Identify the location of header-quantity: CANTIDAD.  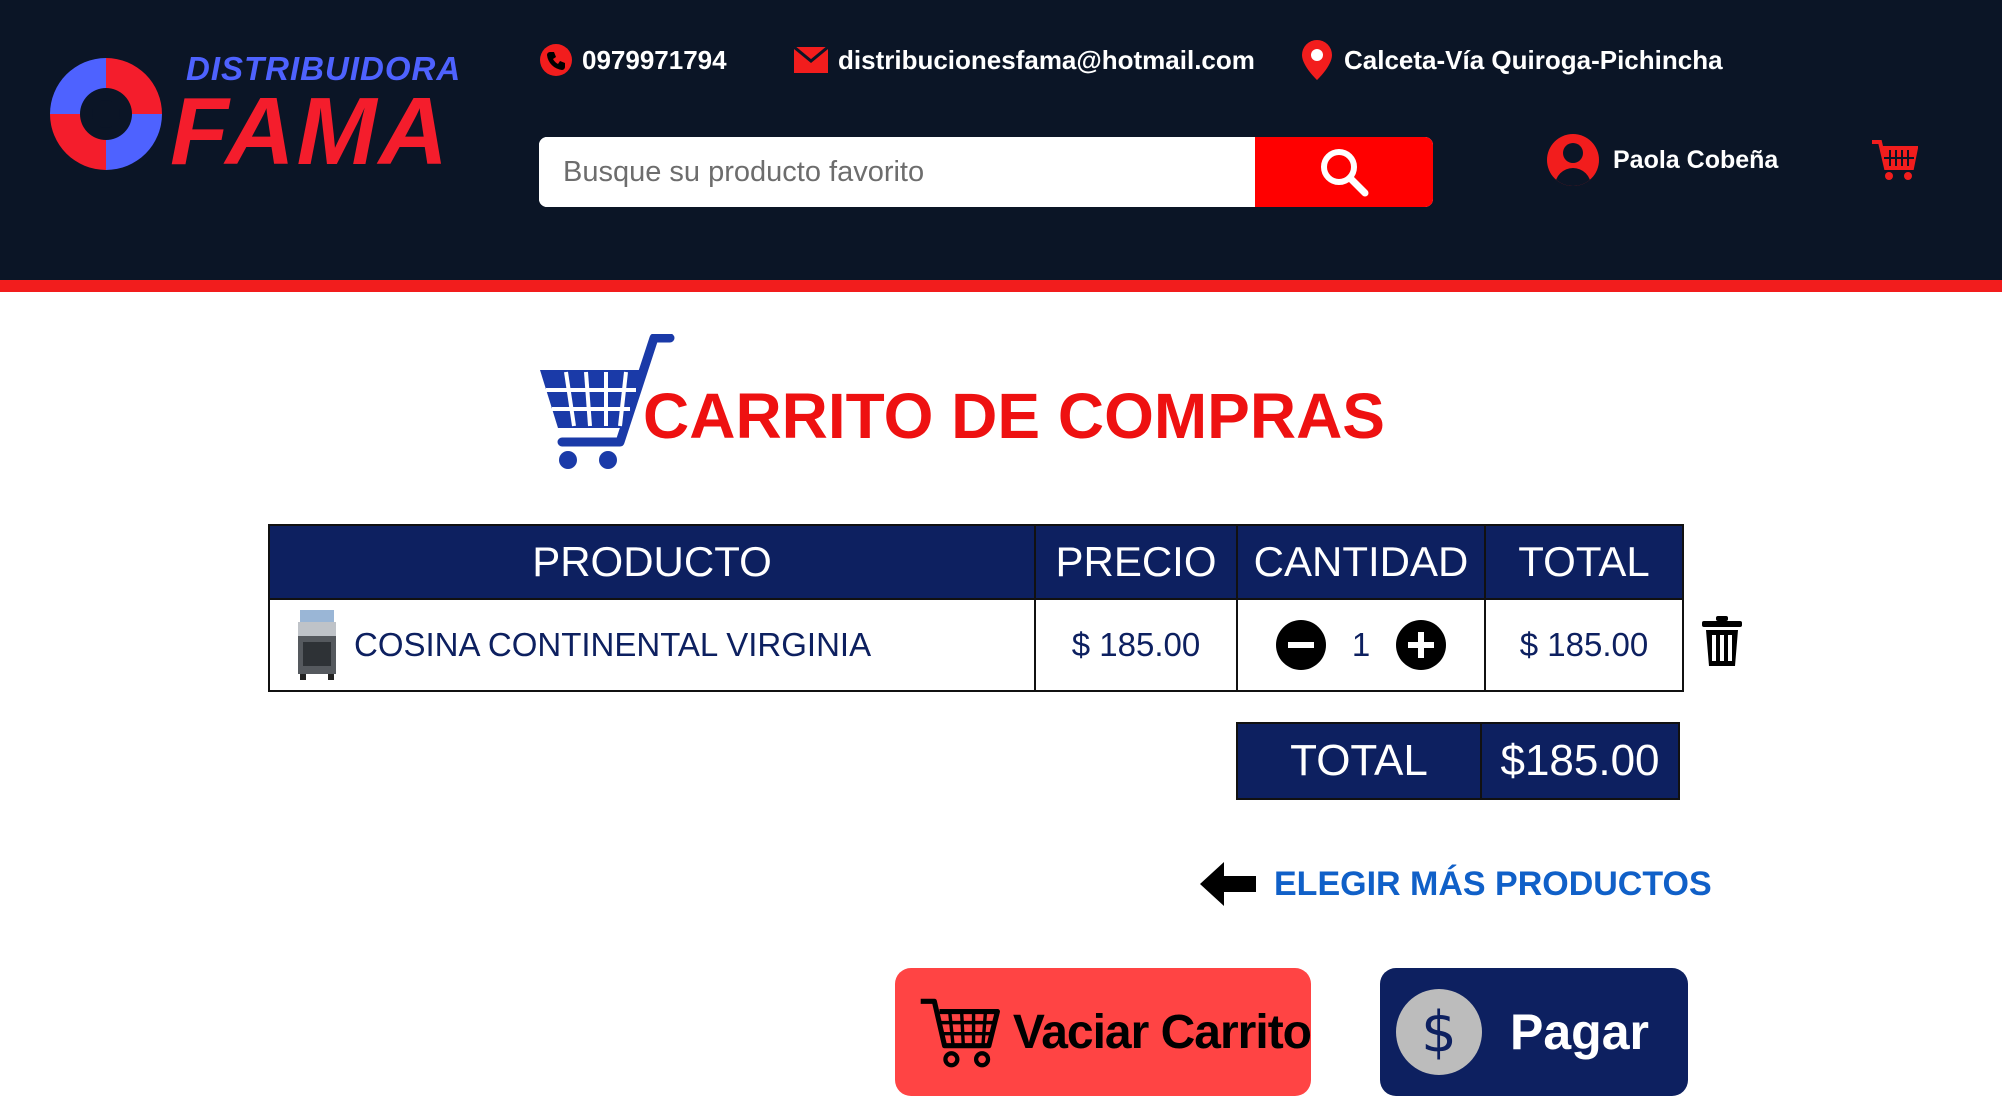
(1361, 562).